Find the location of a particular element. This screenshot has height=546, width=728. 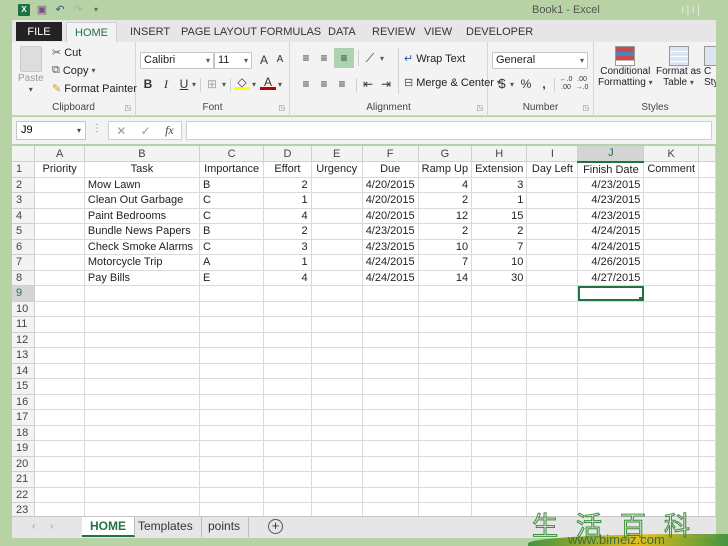

cell-d1: Effort is located at coordinates (287, 169).